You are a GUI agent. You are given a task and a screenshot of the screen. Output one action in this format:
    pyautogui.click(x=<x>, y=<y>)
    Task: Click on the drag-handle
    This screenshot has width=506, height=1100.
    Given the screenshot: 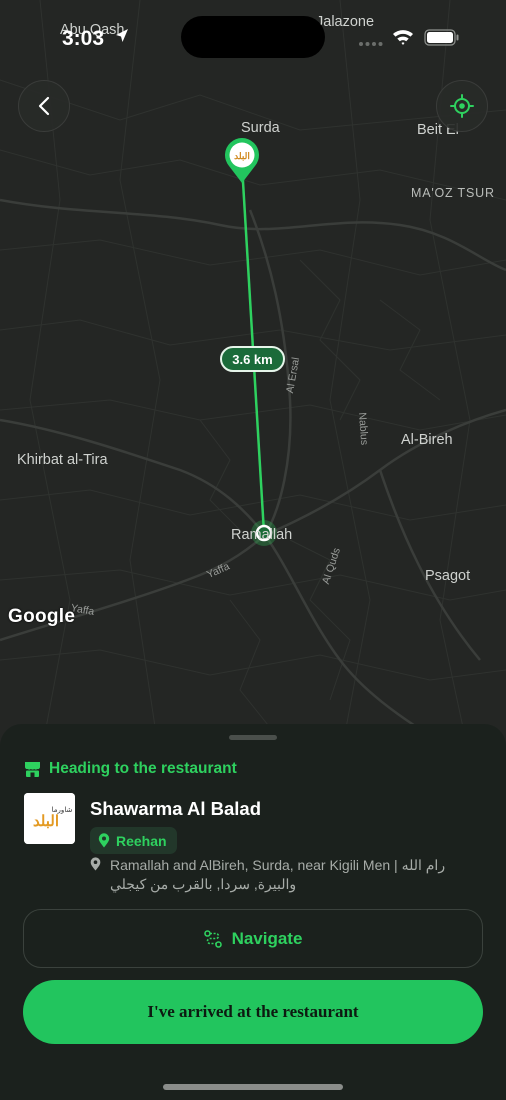 What is the action you would take?
    pyautogui.click(x=253, y=737)
    